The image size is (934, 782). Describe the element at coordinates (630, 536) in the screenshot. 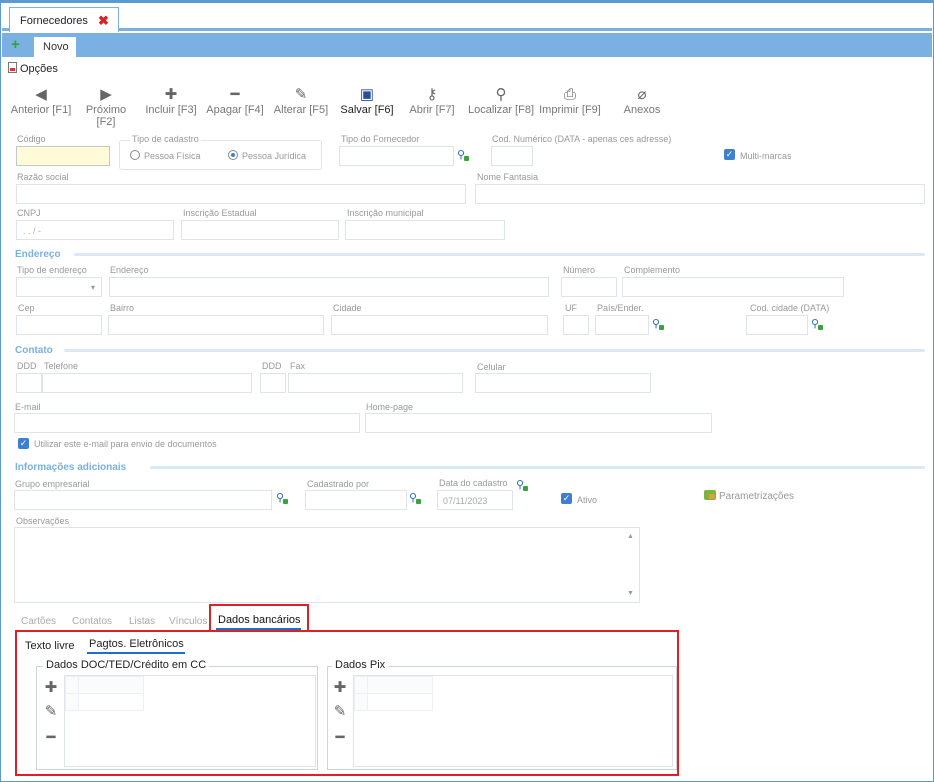

I see `scroll-up-icon: ▲` at that location.